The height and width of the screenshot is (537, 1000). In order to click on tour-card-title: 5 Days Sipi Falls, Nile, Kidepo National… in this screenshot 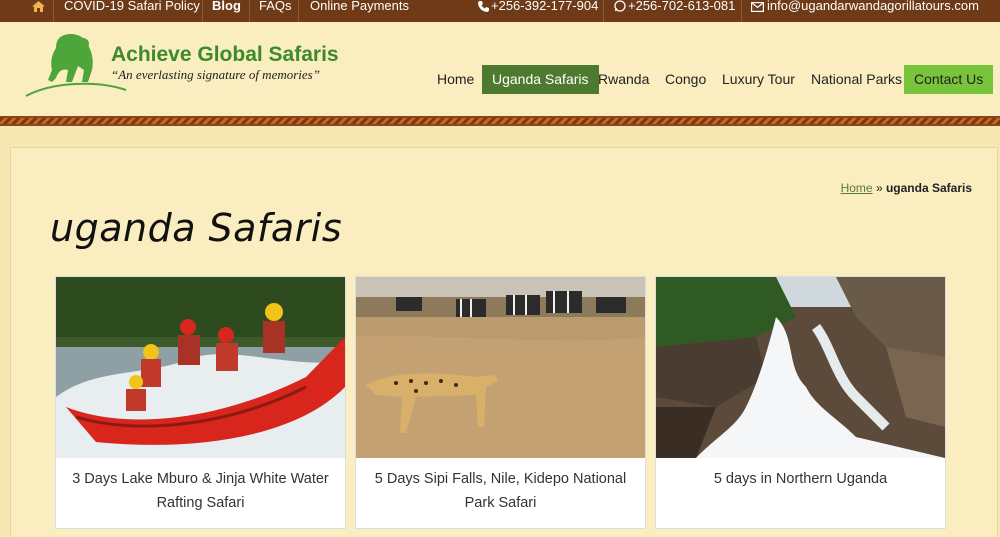, I will do `click(500, 491)`.